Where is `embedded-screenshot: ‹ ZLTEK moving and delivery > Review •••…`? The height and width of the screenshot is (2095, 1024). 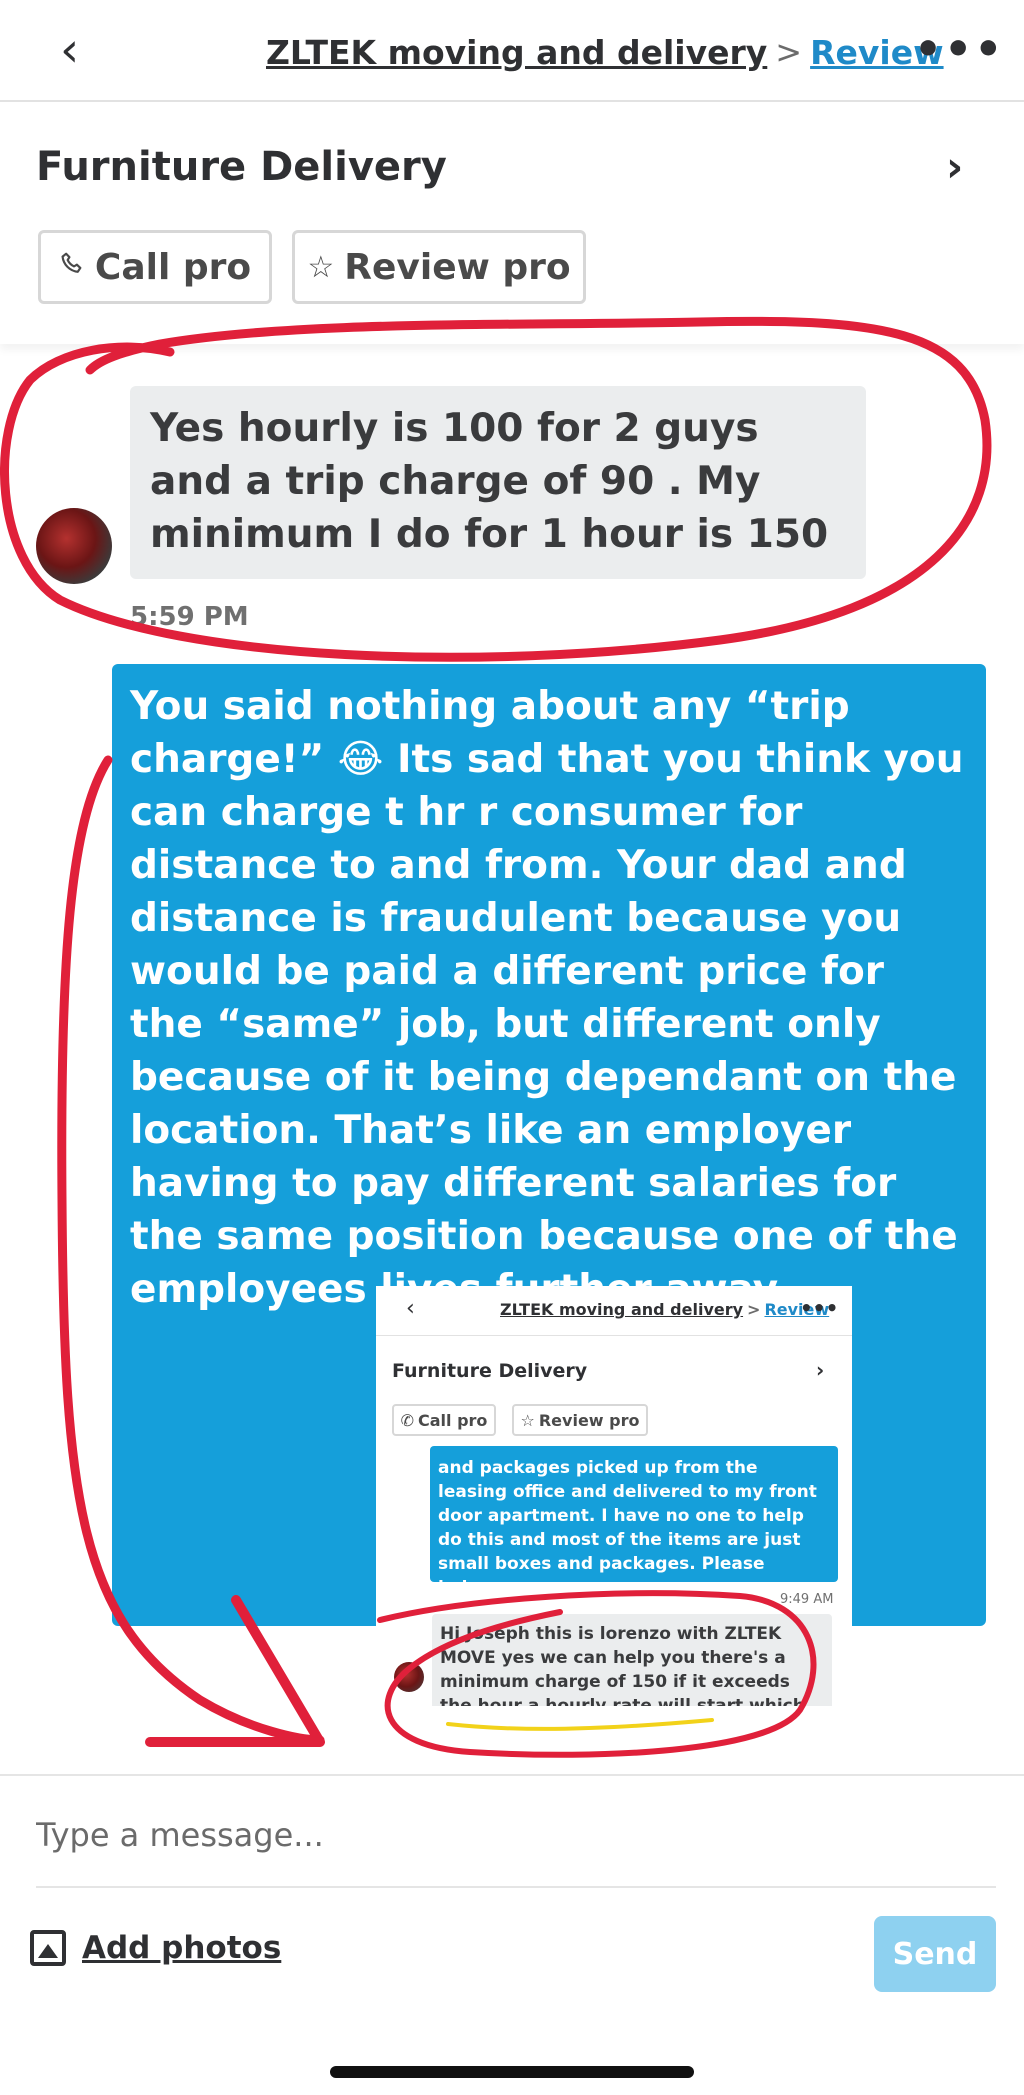 embedded-screenshot: ‹ ZLTEK moving and delivery > Review •••… is located at coordinates (614, 1496).